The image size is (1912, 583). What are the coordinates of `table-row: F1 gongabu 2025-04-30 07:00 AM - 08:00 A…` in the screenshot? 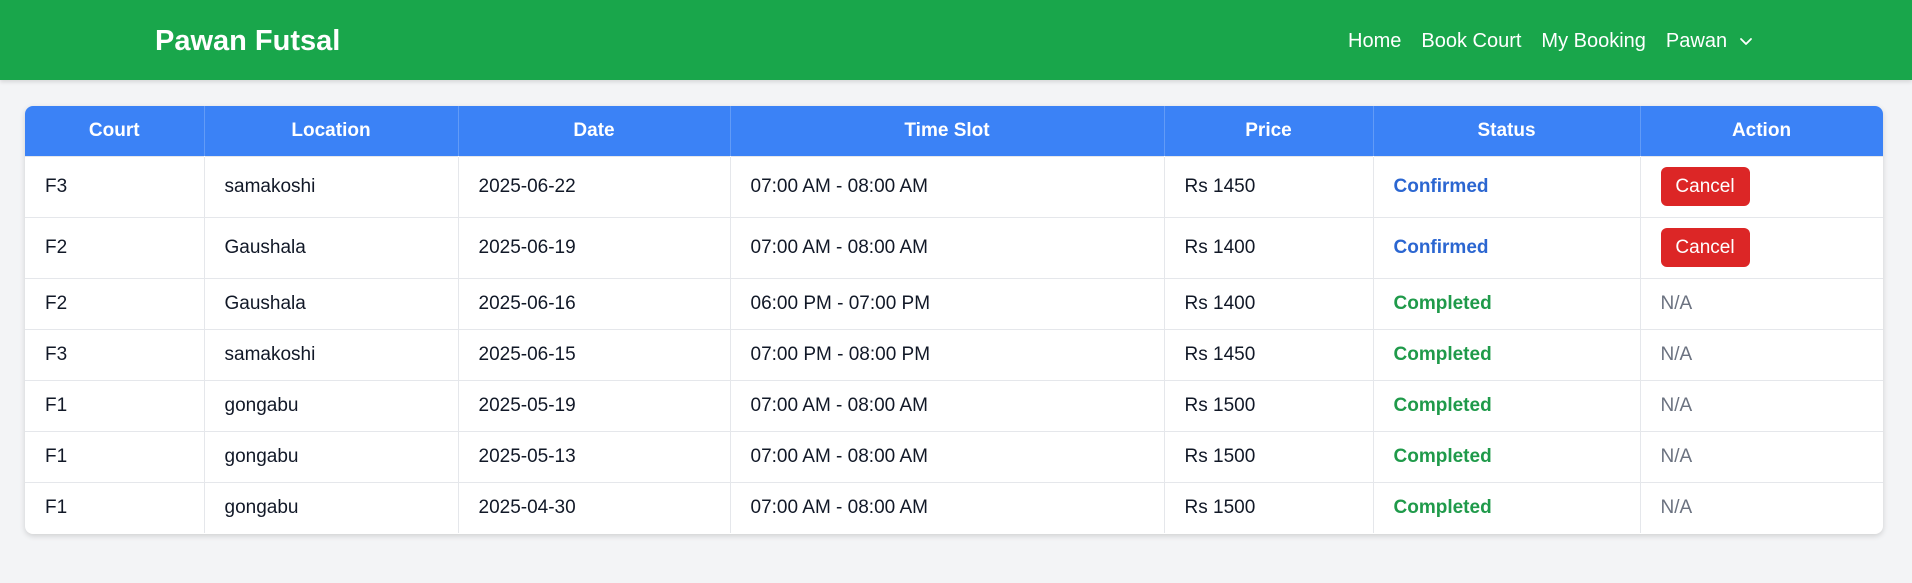 It's located at (954, 507).